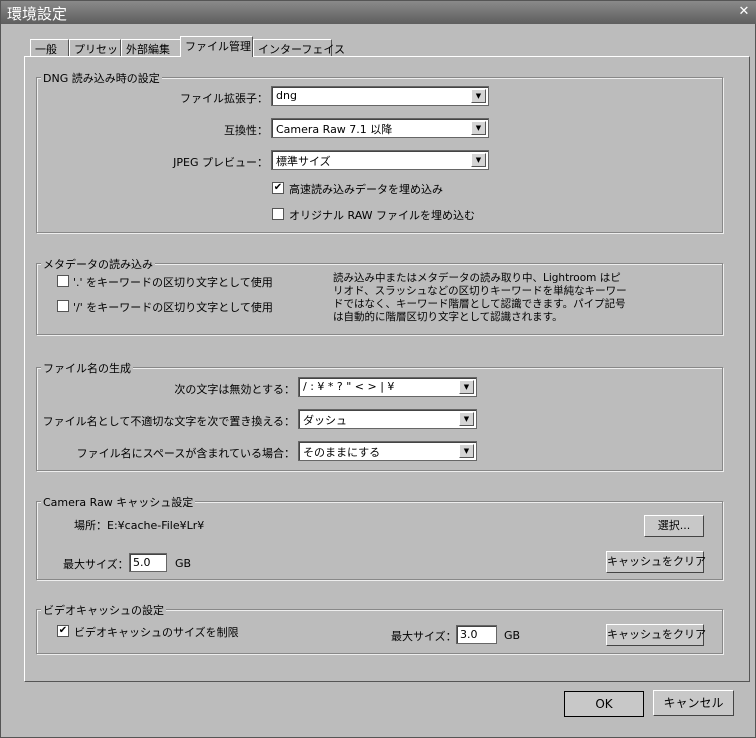 This screenshot has width=756, height=738. What do you see at coordinates (37, 14) in the screenshot?
I see `window-title: 環境設定` at bounding box center [37, 14].